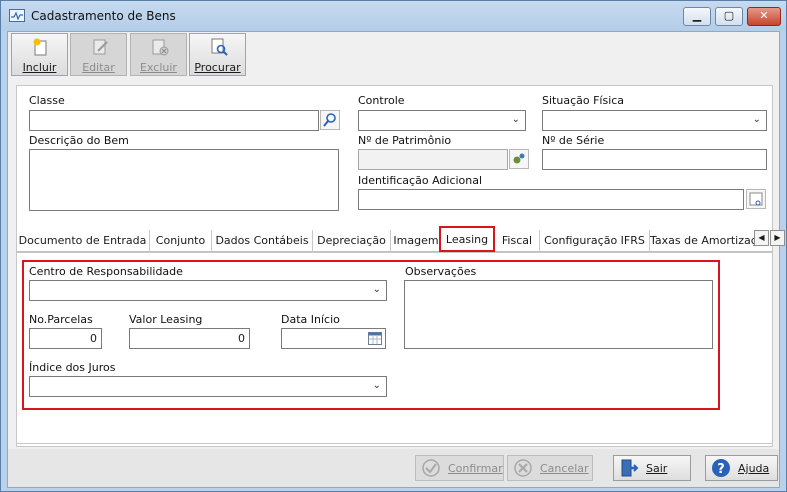  What do you see at coordinates (158, 67) in the screenshot?
I see `excluir-label: Excluir` at bounding box center [158, 67].